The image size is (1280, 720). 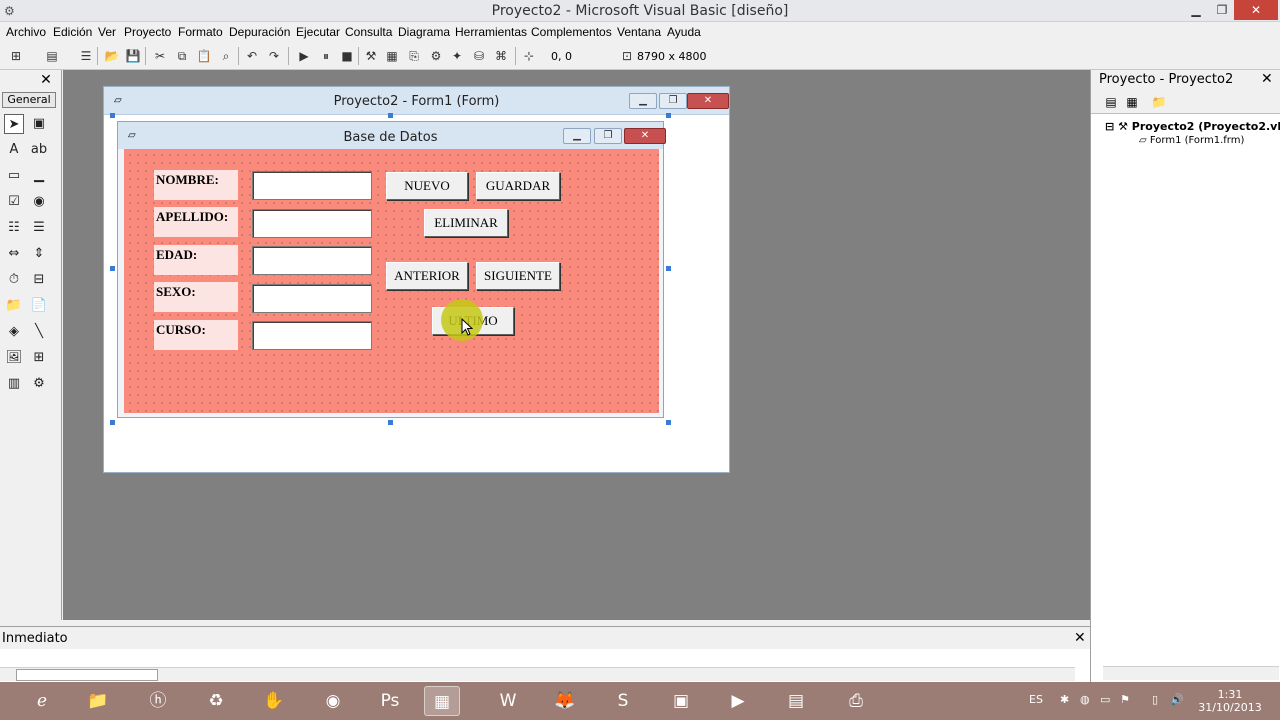 What do you see at coordinates (1155, 699) in the screenshot?
I see `battery-icon: ▯` at bounding box center [1155, 699].